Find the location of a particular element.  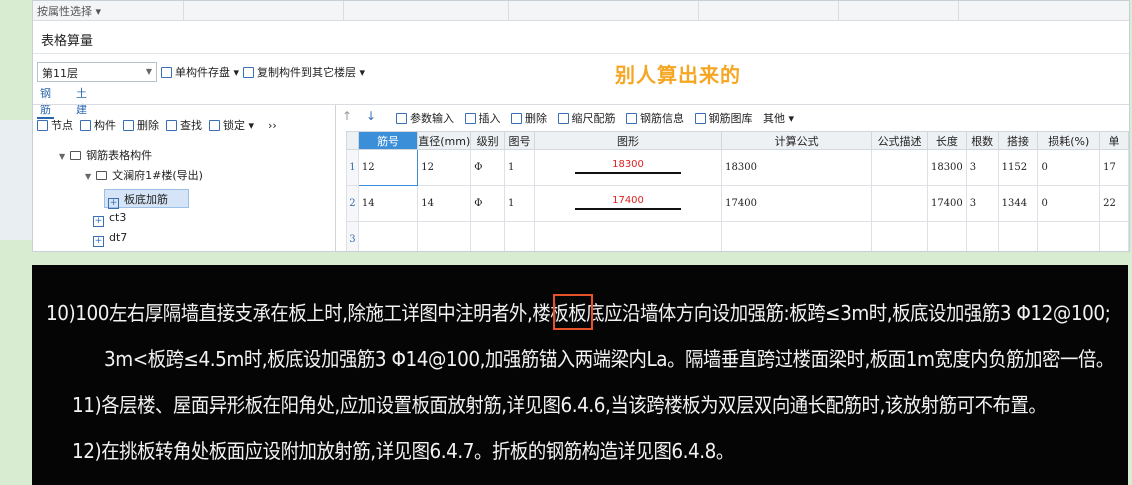

cell-formula: 17400 is located at coordinates (797, 203).